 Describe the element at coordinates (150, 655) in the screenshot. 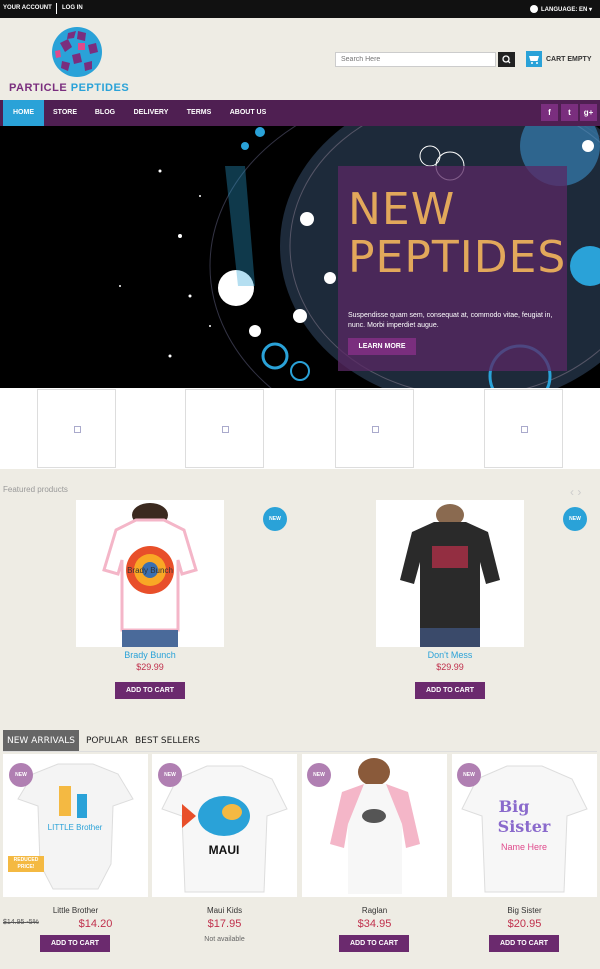

I see `product-name: Brady Bunch` at that location.